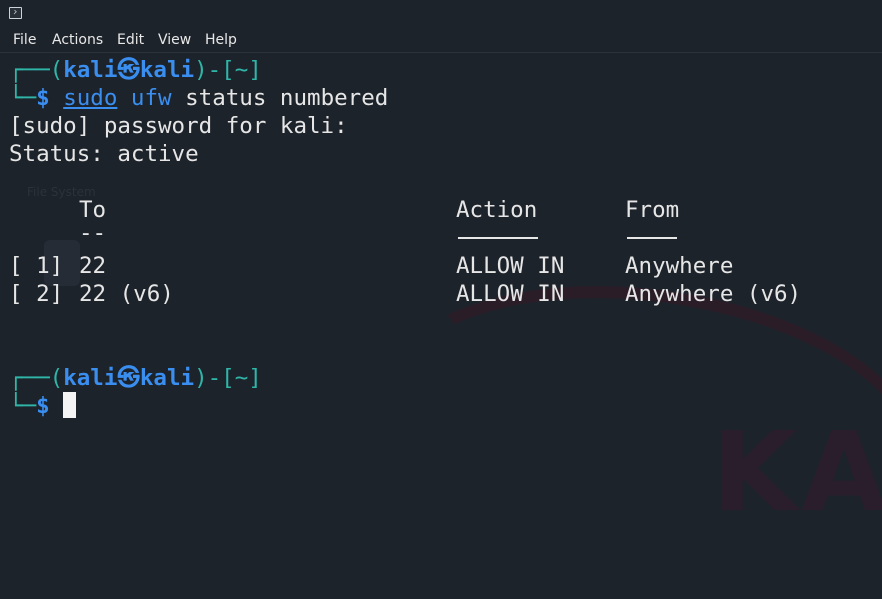  Describe the element at coordinates (93, 266) in the screenshot. I see `rule-1-to: 22` at that location.